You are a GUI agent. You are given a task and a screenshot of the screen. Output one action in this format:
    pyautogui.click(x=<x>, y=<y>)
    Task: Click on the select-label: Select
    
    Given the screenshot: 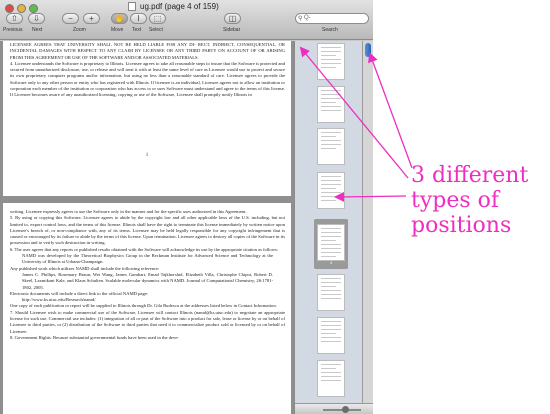 What is the action you would take?
    pyautogui.click(x=156, y=30)
    